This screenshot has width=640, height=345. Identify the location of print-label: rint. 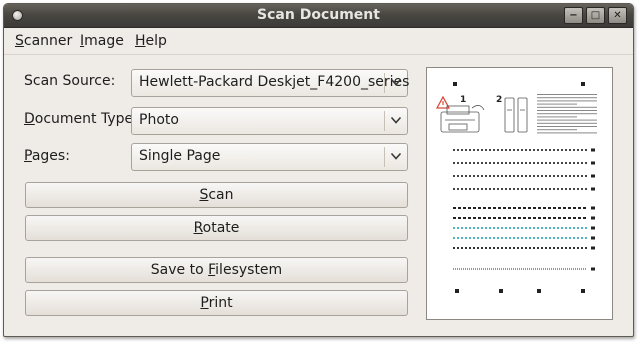
(220, 303).